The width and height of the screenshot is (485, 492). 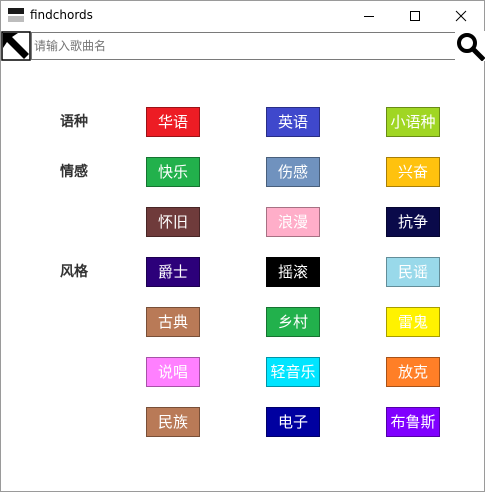 I want to click on tag-jueshi: 爵士, so click(x=173, y=272).